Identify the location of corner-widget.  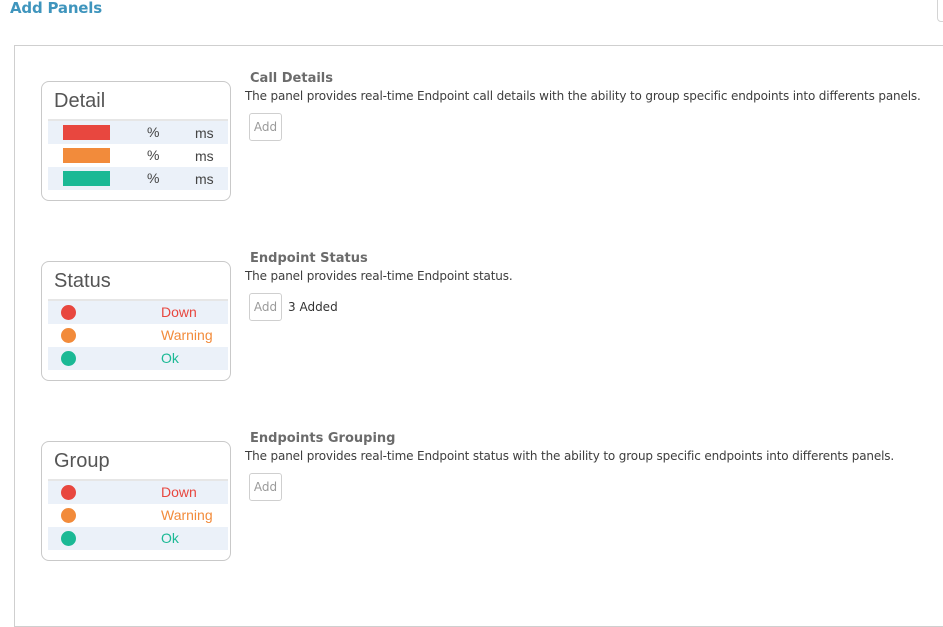
(940, 11).